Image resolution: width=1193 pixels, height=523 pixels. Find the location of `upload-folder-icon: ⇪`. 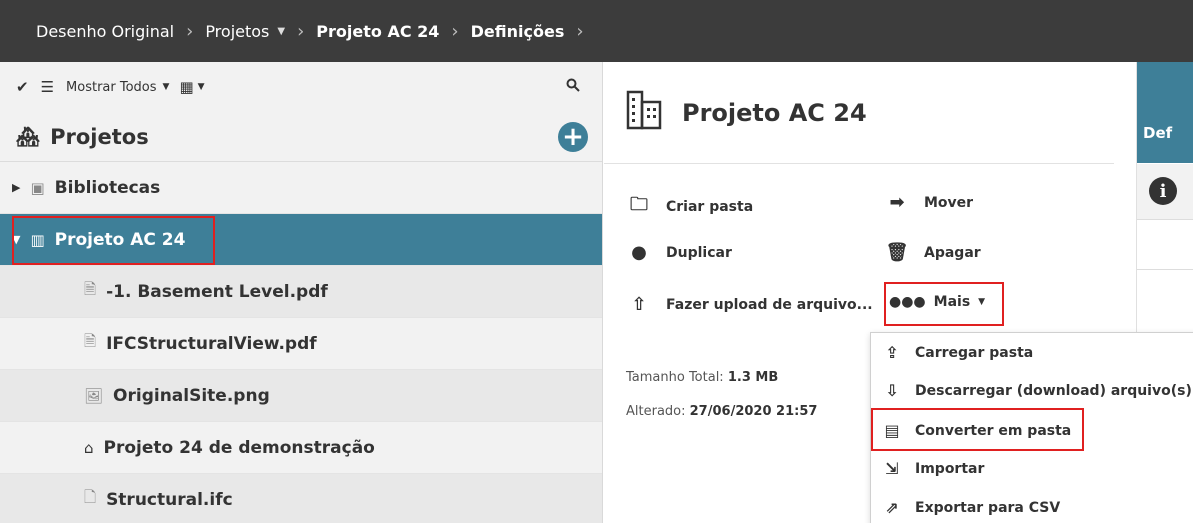

upload-folder-icon: ⇪ is located at coordinates (892, 352).